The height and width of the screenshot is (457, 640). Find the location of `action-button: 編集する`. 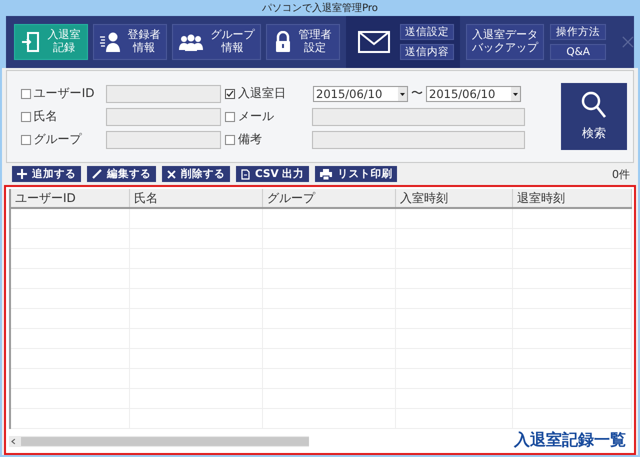

action-button: 編集する is located at coordinates (121, 174).